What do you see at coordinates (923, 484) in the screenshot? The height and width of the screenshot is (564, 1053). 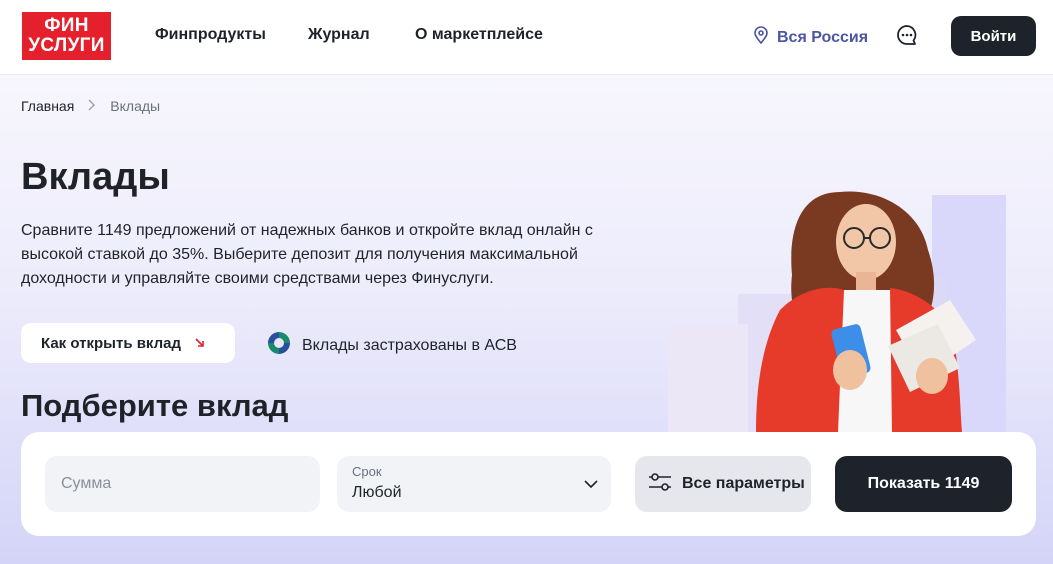 I see `show-results-button: Показать 1149` at bounding box center [923, 484].